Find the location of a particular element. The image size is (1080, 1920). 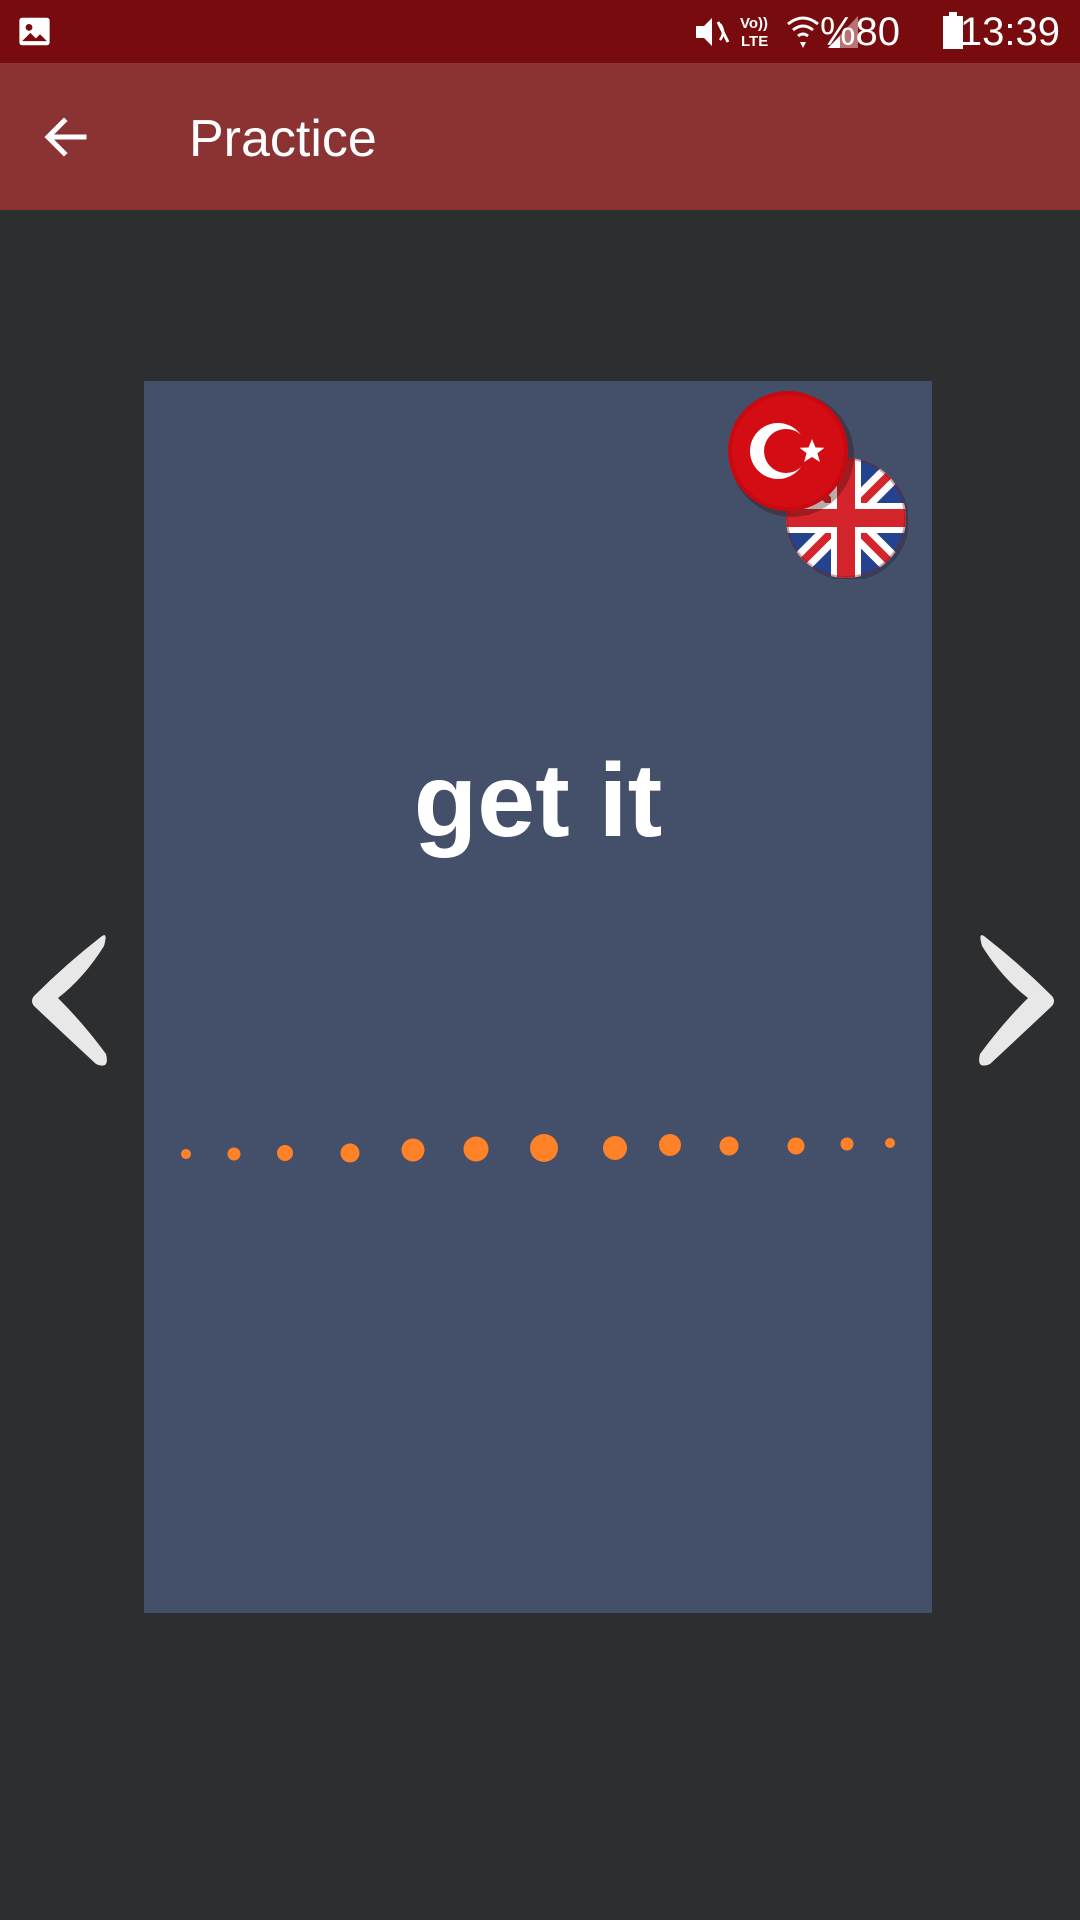

turkey-flag-icon is located at coordinates (791, 454).